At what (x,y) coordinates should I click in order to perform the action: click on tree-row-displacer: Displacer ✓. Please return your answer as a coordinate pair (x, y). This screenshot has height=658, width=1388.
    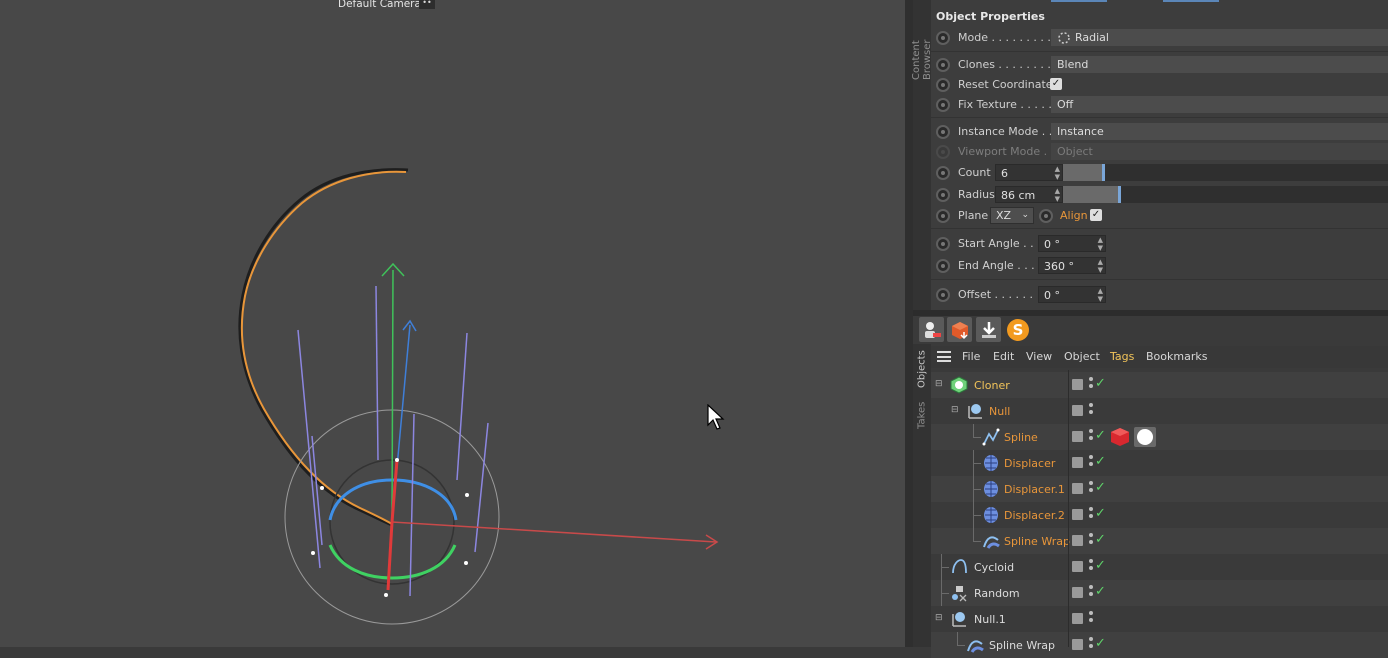
    Looking at the image, I should click on (1159, 463).